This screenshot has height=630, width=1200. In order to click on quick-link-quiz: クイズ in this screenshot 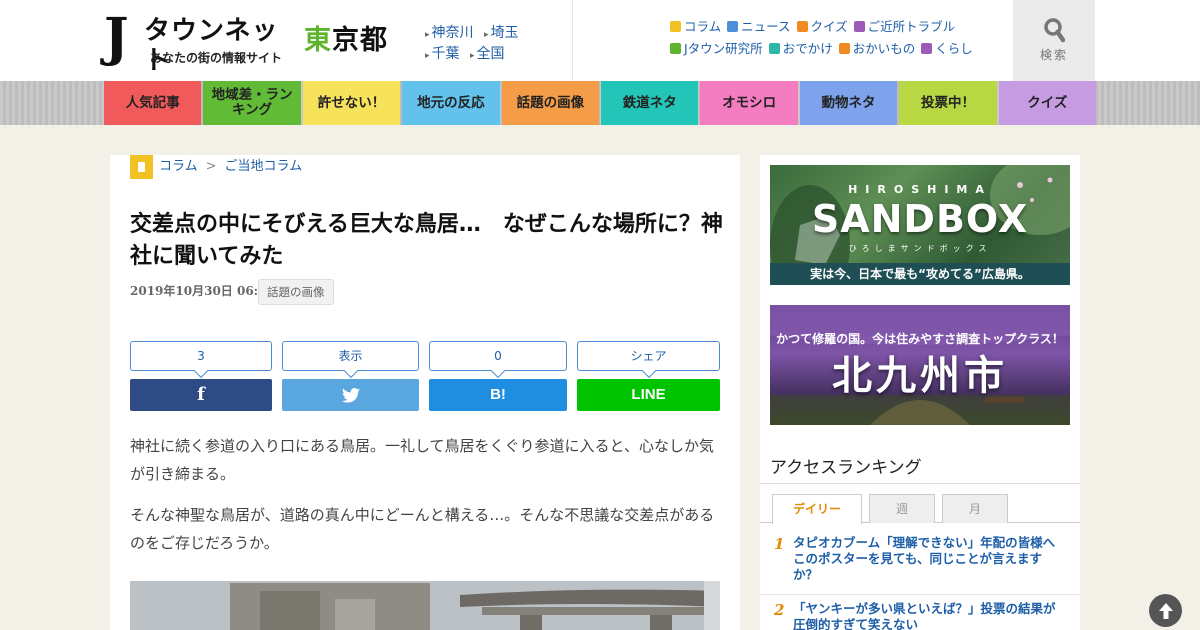, I will do `click(822, 27)`.